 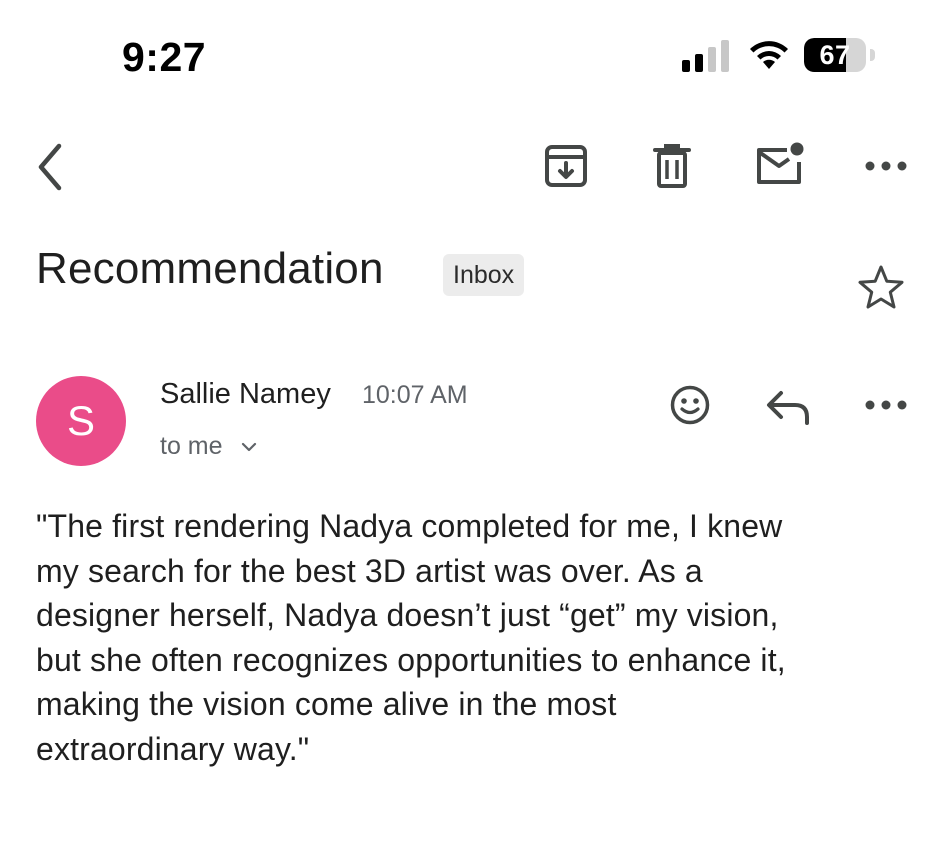 What do you see at coordinates (81, 421) in the screenshot?
I see `sender-avatar: S` at bounding box center [81, 421].